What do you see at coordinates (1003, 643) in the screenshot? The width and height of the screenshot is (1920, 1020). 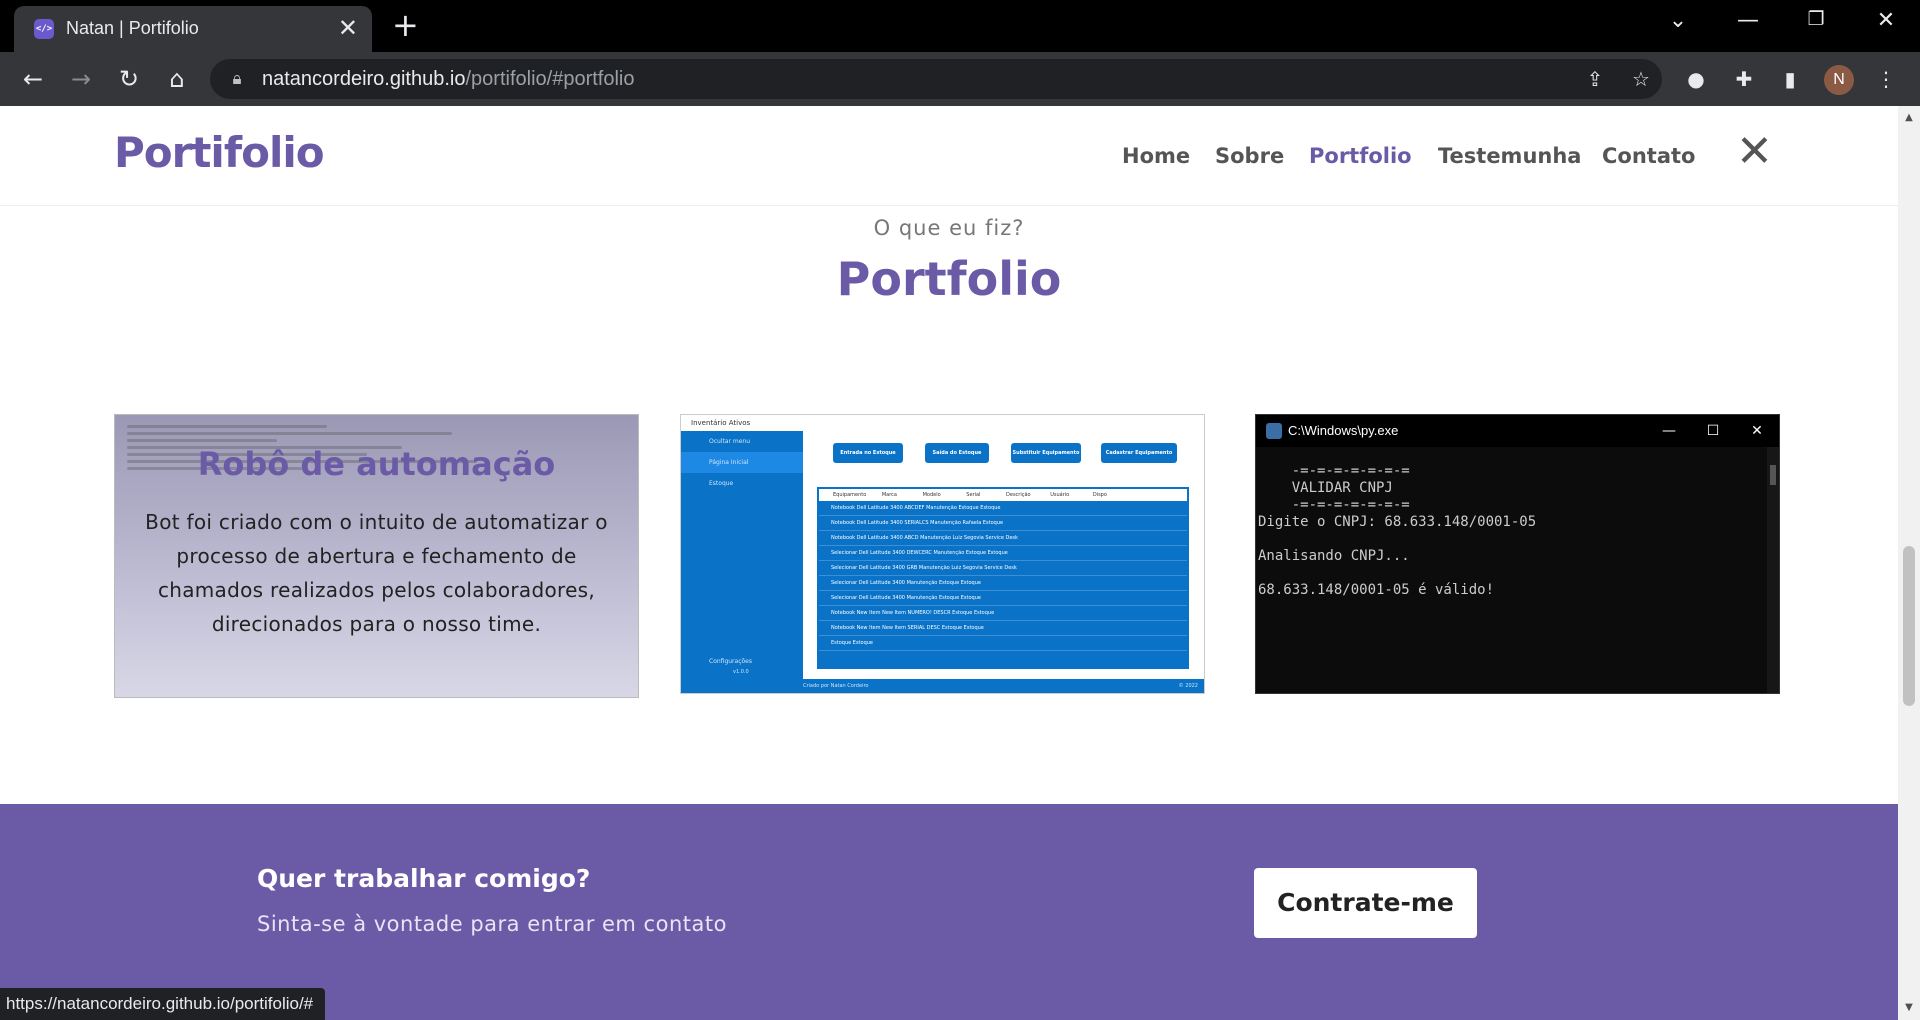 I see `table-row: Estoque Estoque` at bounding box center [1003, 643].